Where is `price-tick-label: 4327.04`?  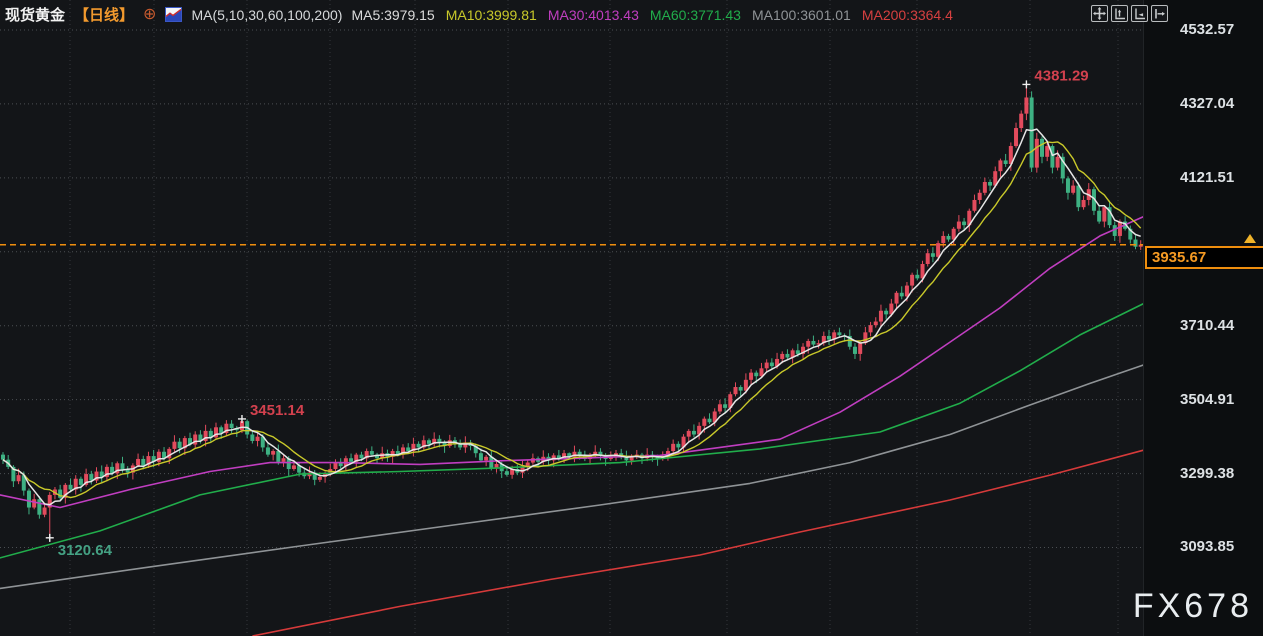
price-tick-label: 4327.04 is located at coordinates (1207, 103).